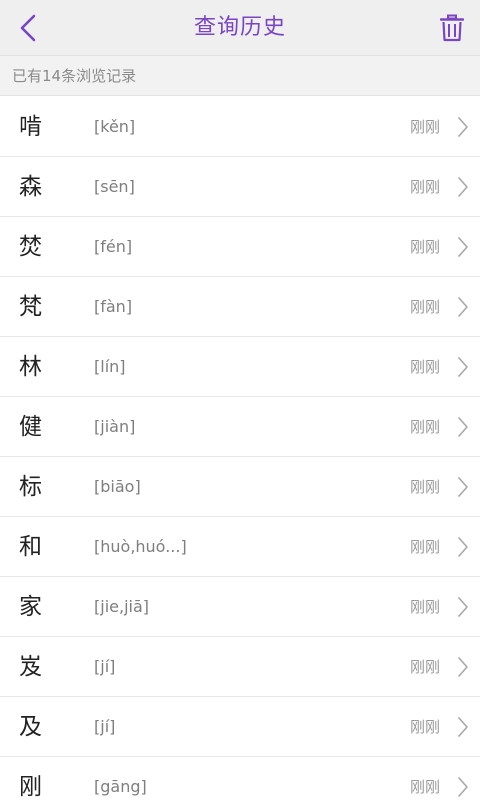  I want to click on history-row: 家 [jie,jiā] 刚刚, so click(240, 607).